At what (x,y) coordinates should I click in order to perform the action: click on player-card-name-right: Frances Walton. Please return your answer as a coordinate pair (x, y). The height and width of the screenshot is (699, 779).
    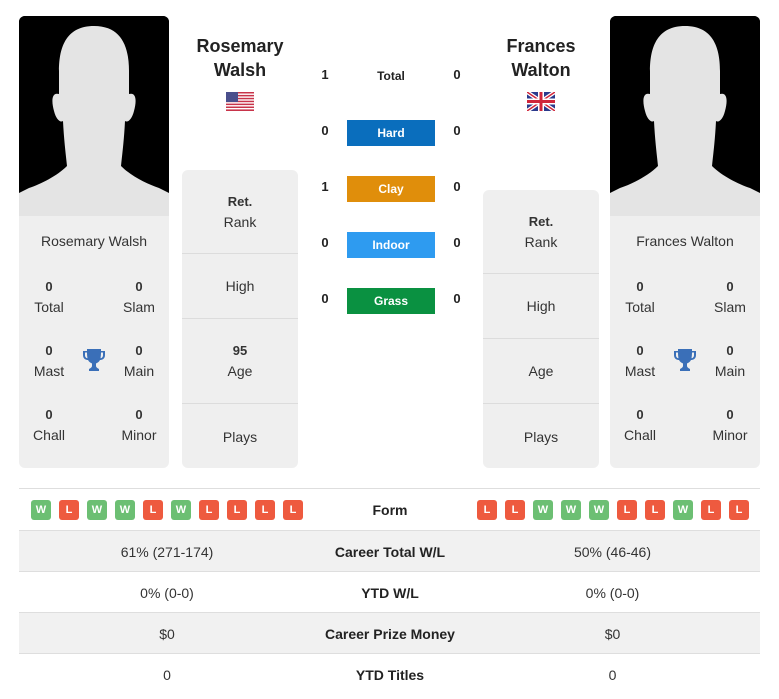
    Looking at the image, I should click on (685, 241).